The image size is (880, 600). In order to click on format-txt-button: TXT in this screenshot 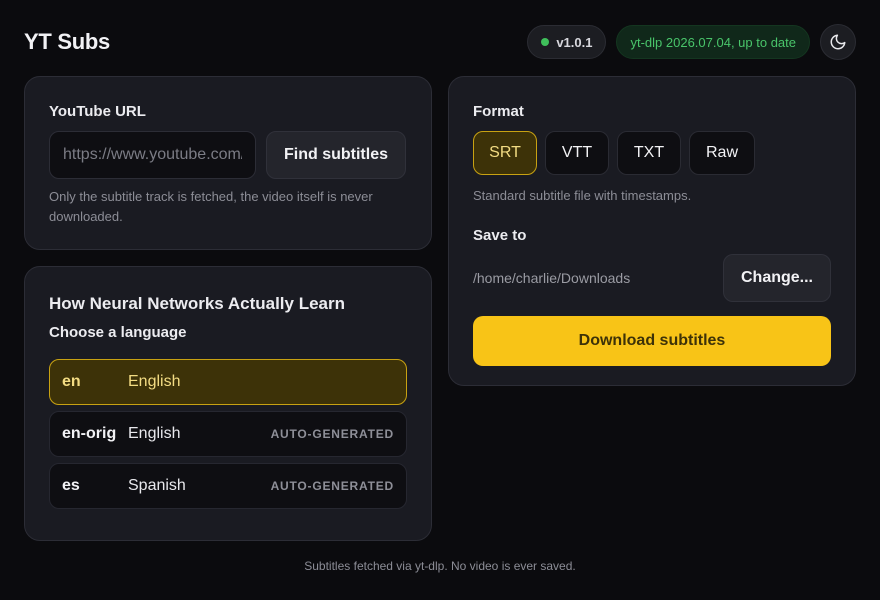, I will do `click(649, 153)`.